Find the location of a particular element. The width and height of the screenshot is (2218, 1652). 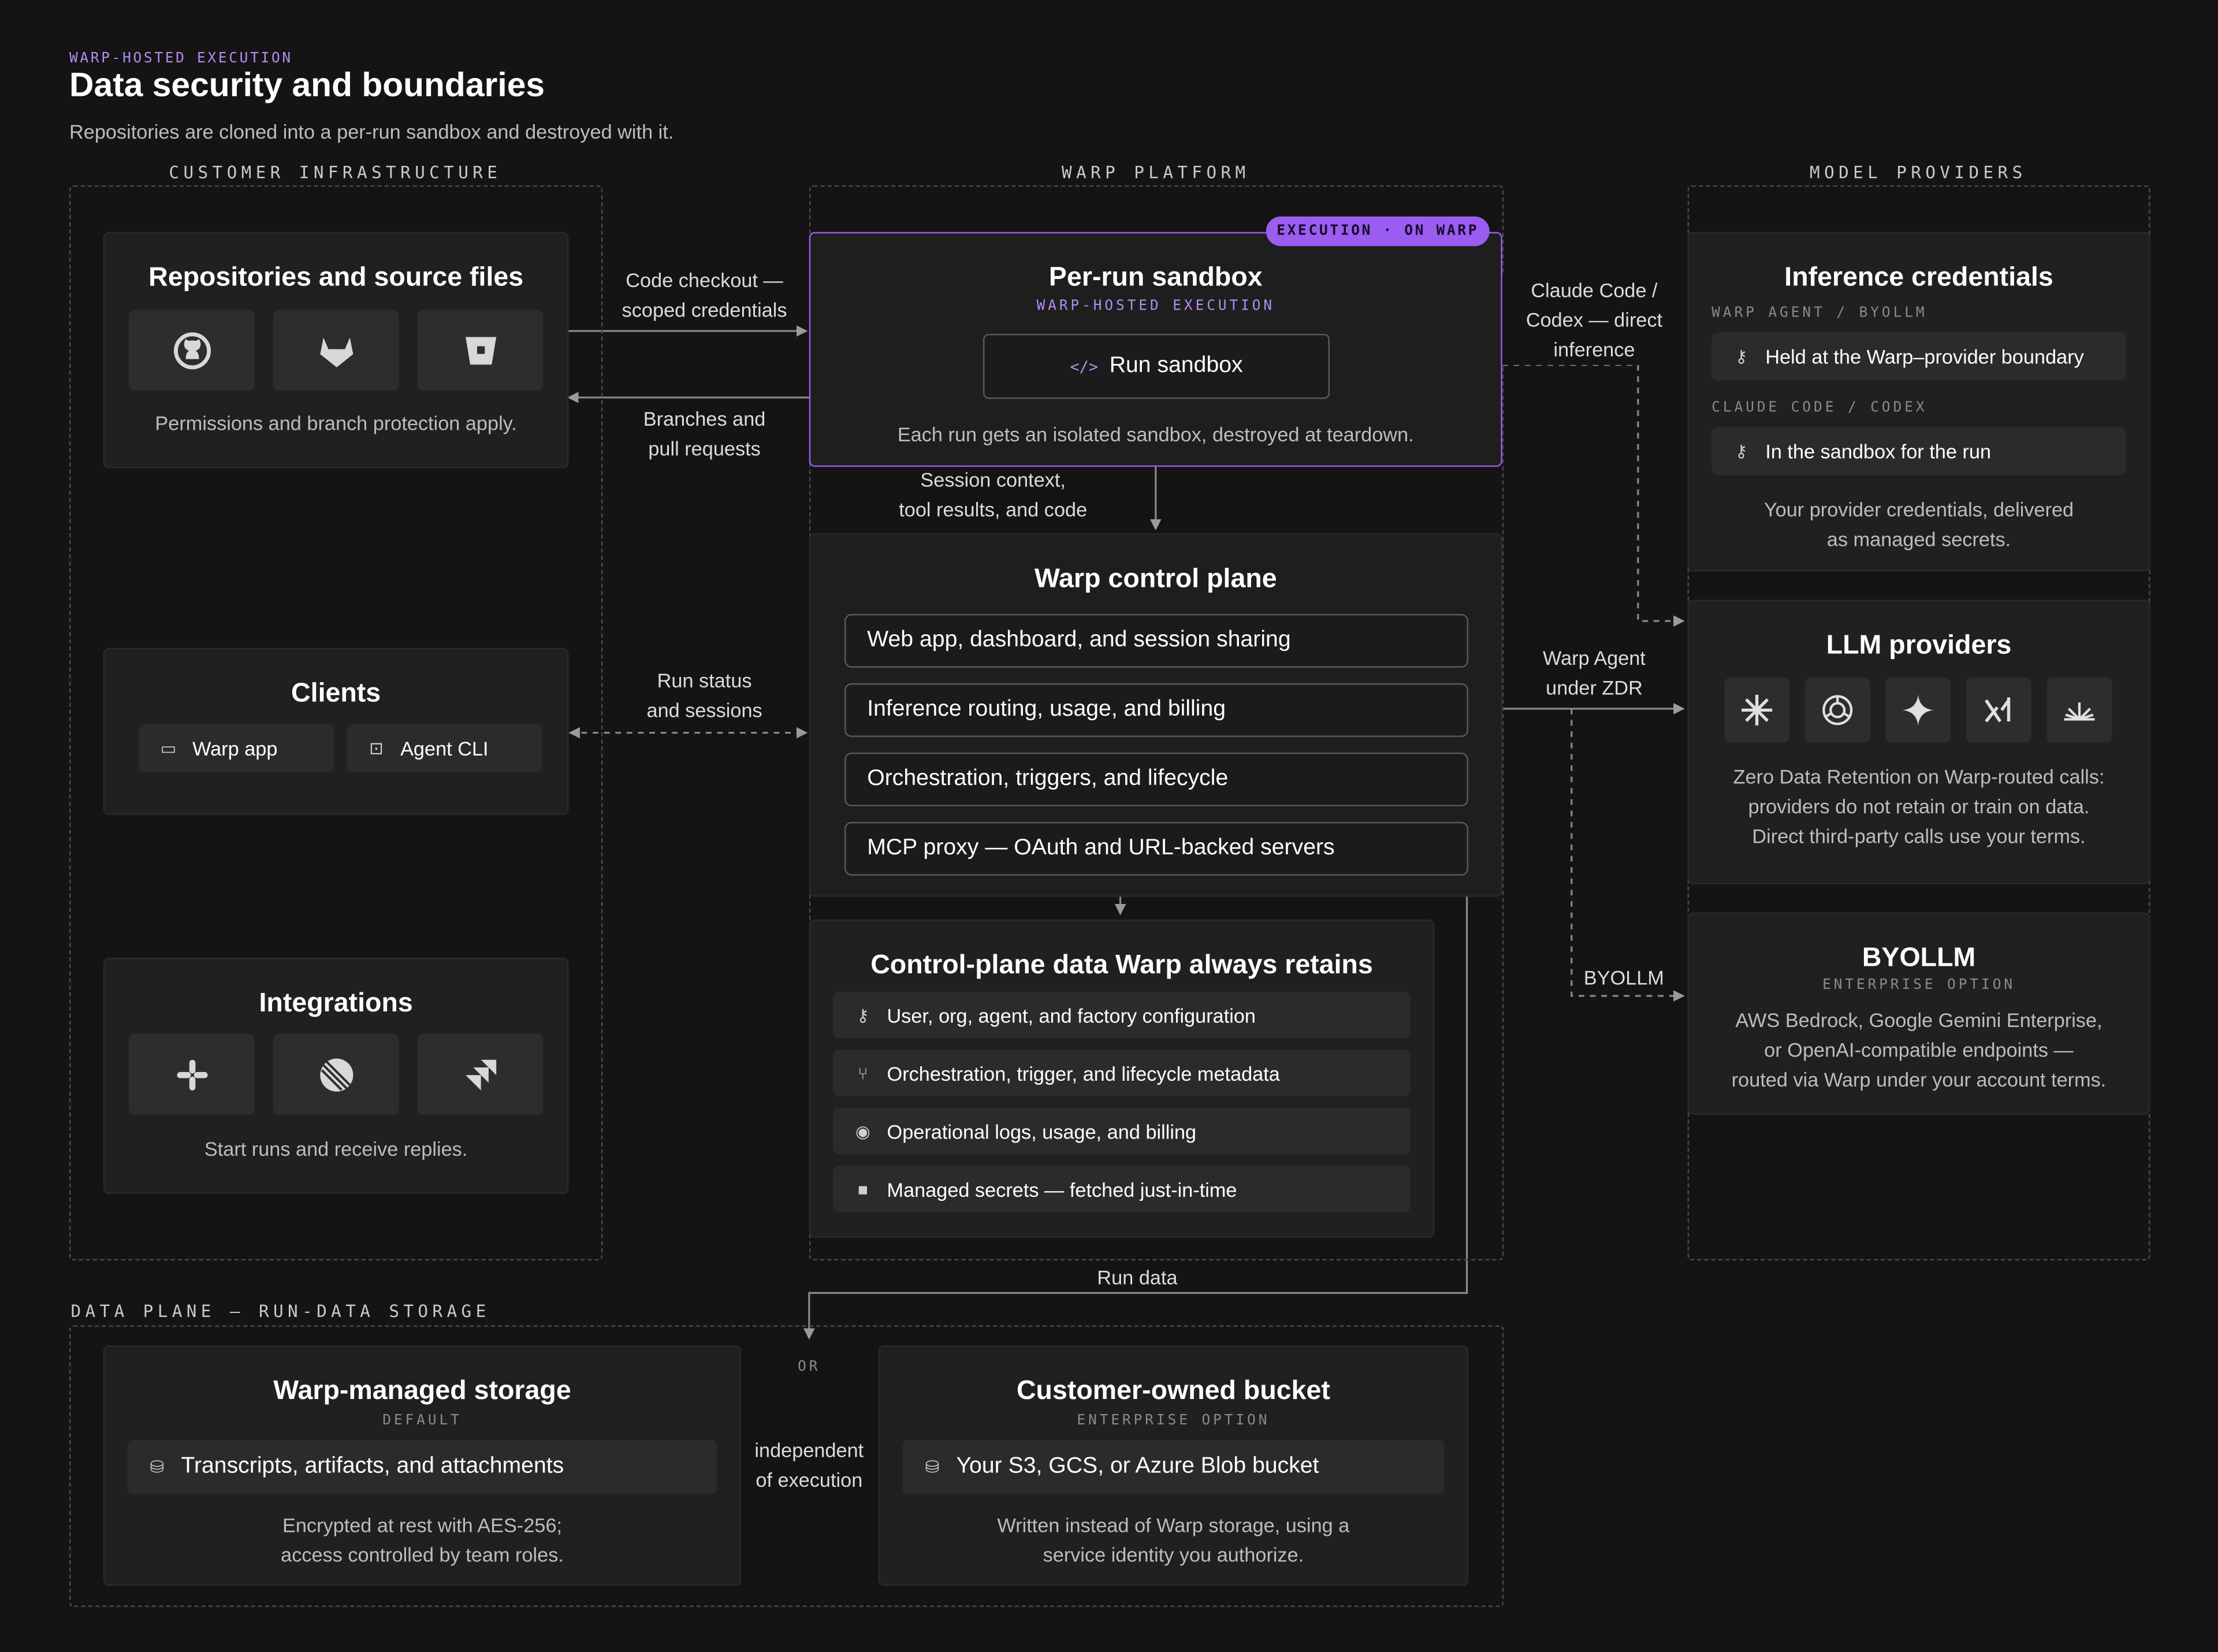

edge-label-code-checkout: Code checkout — scoped credentials is located at coordinates (704, 296).